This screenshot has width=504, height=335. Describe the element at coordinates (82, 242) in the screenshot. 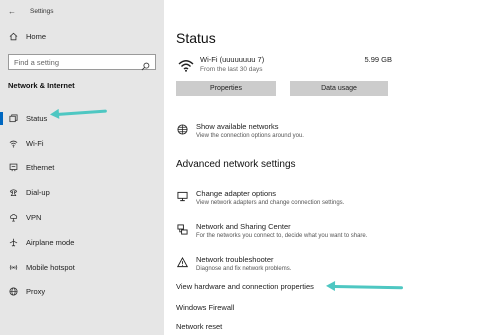

I see `sidebar-item-airplane: Airplane mode` at that location.